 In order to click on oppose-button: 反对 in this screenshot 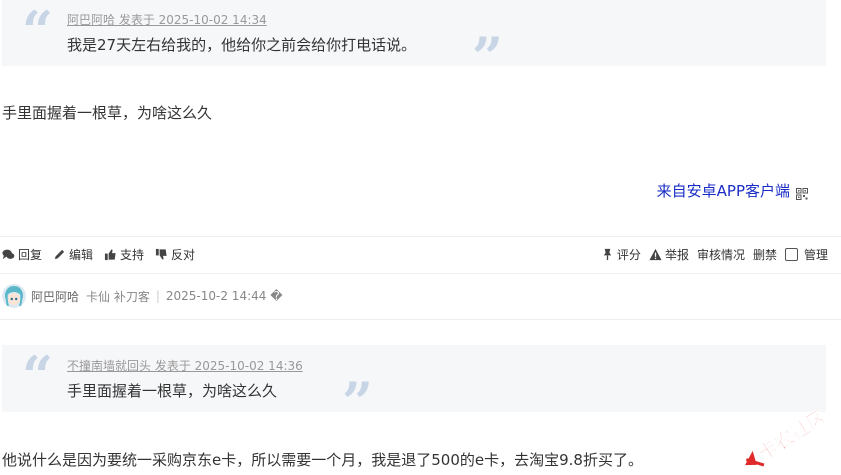, I will do `click(175, 254)`.